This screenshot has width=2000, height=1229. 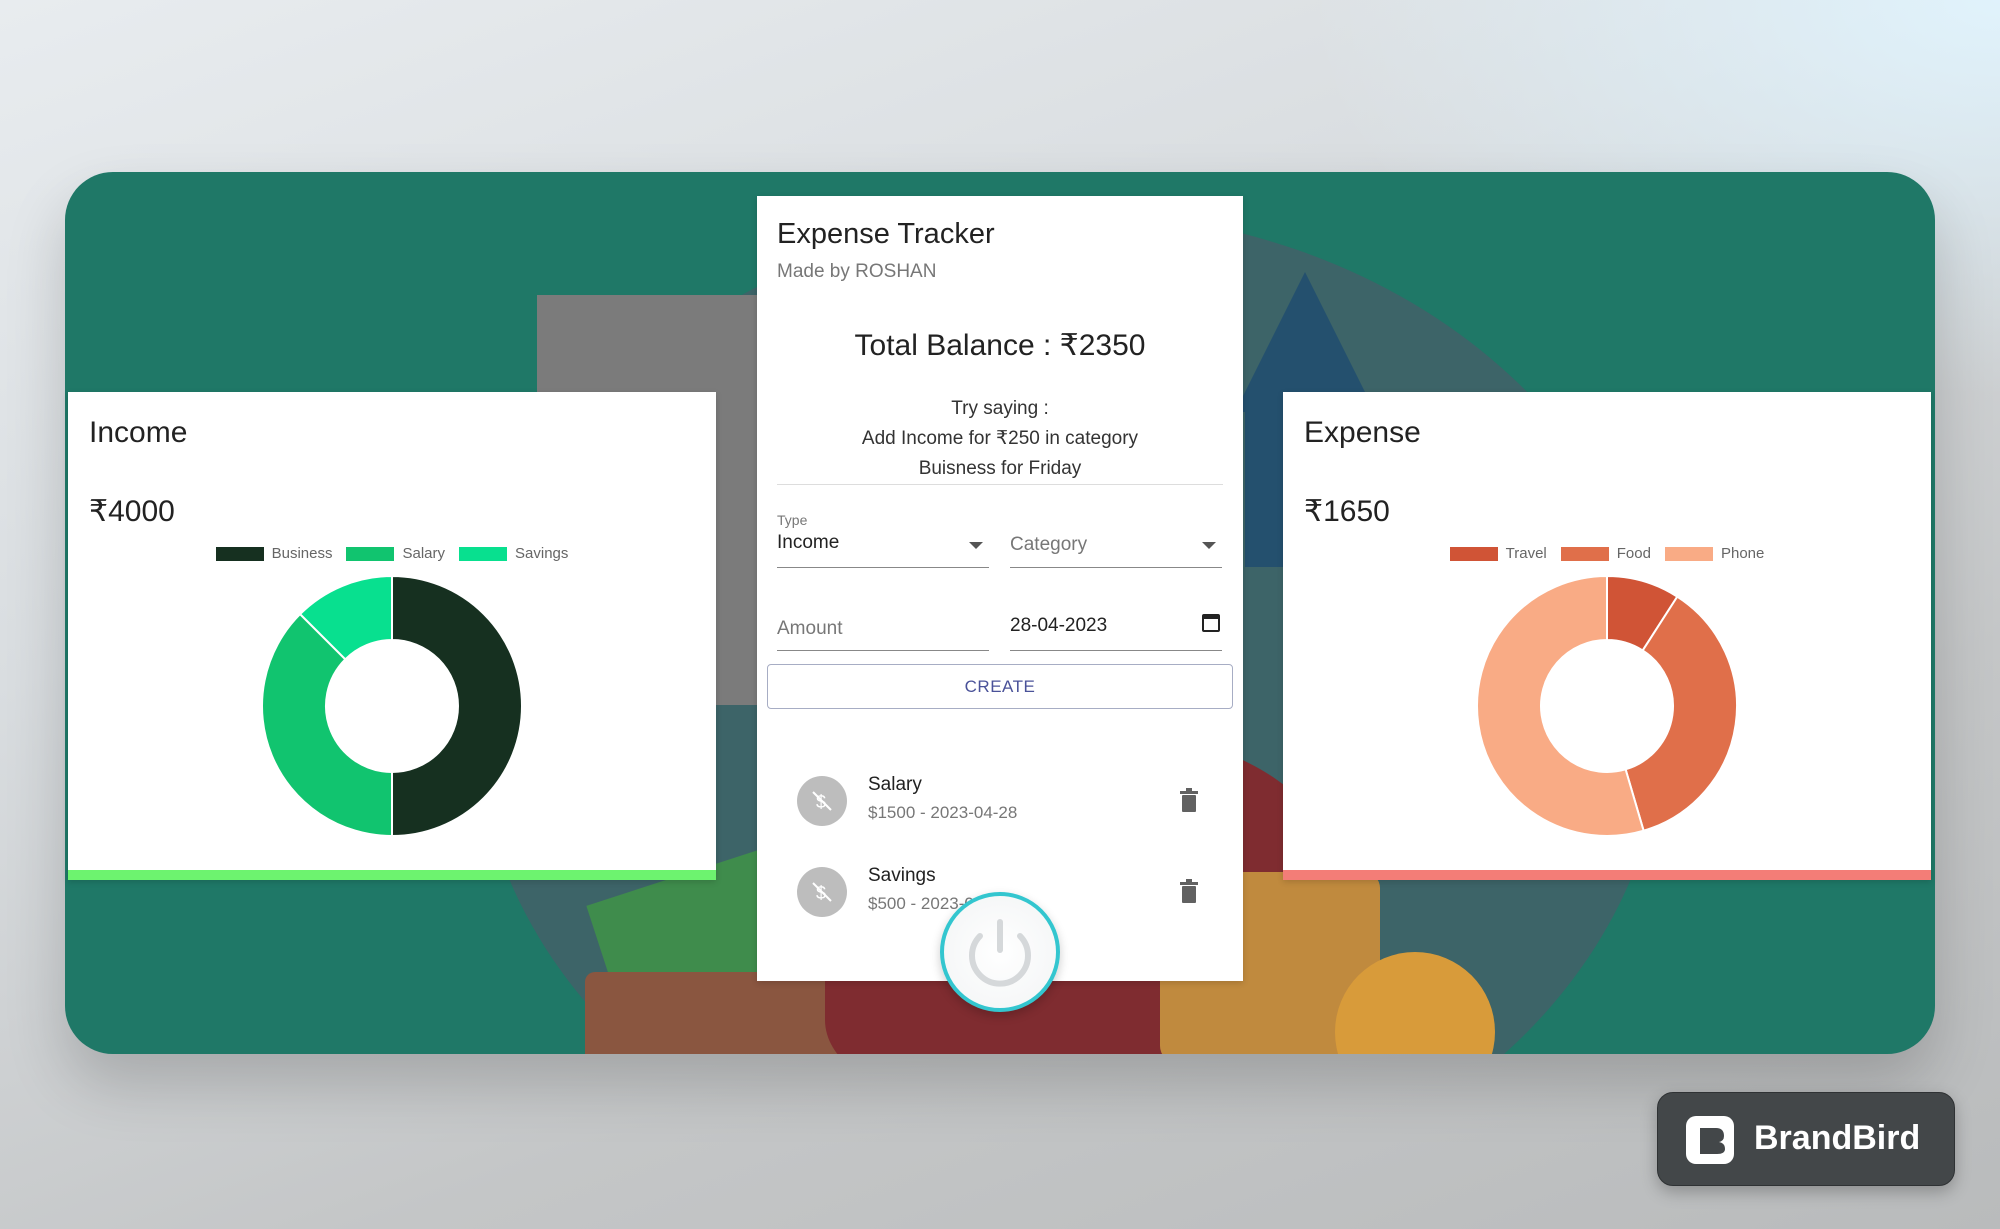 I want to click on hint-line: Add Income for ₹250 in category, so click(x=1000, y=438).